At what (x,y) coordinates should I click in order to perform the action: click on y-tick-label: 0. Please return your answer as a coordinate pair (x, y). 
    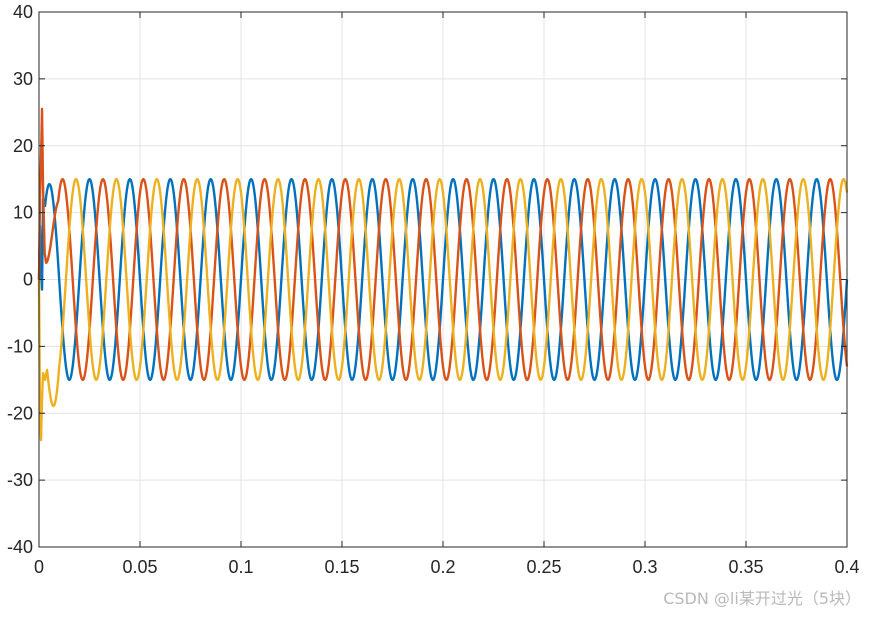
    Looking at the image, I should click on (28, 280).